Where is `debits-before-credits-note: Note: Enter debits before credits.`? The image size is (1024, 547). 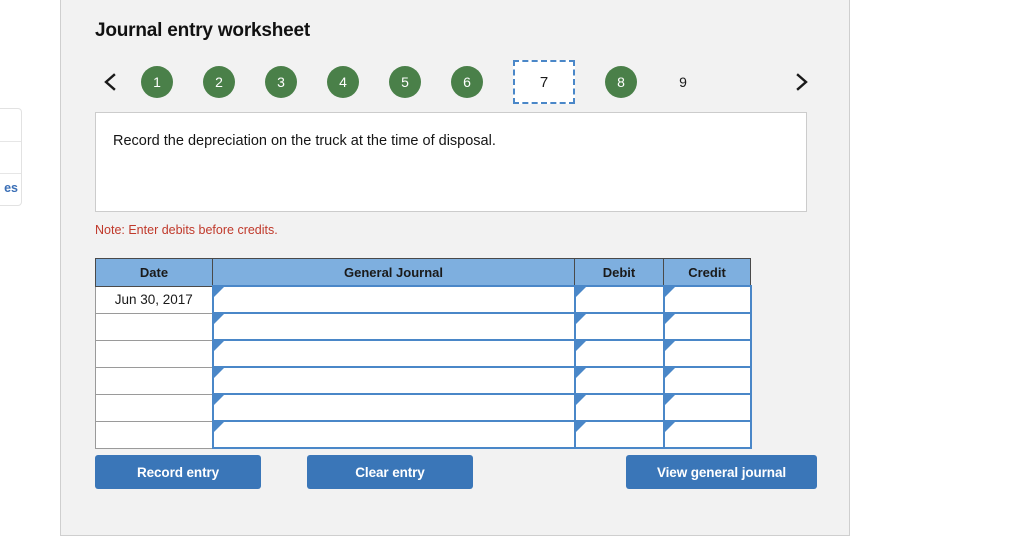
debits-before-credits-note: Note: Enter debits before credits. is located at coordinates (186, 230).